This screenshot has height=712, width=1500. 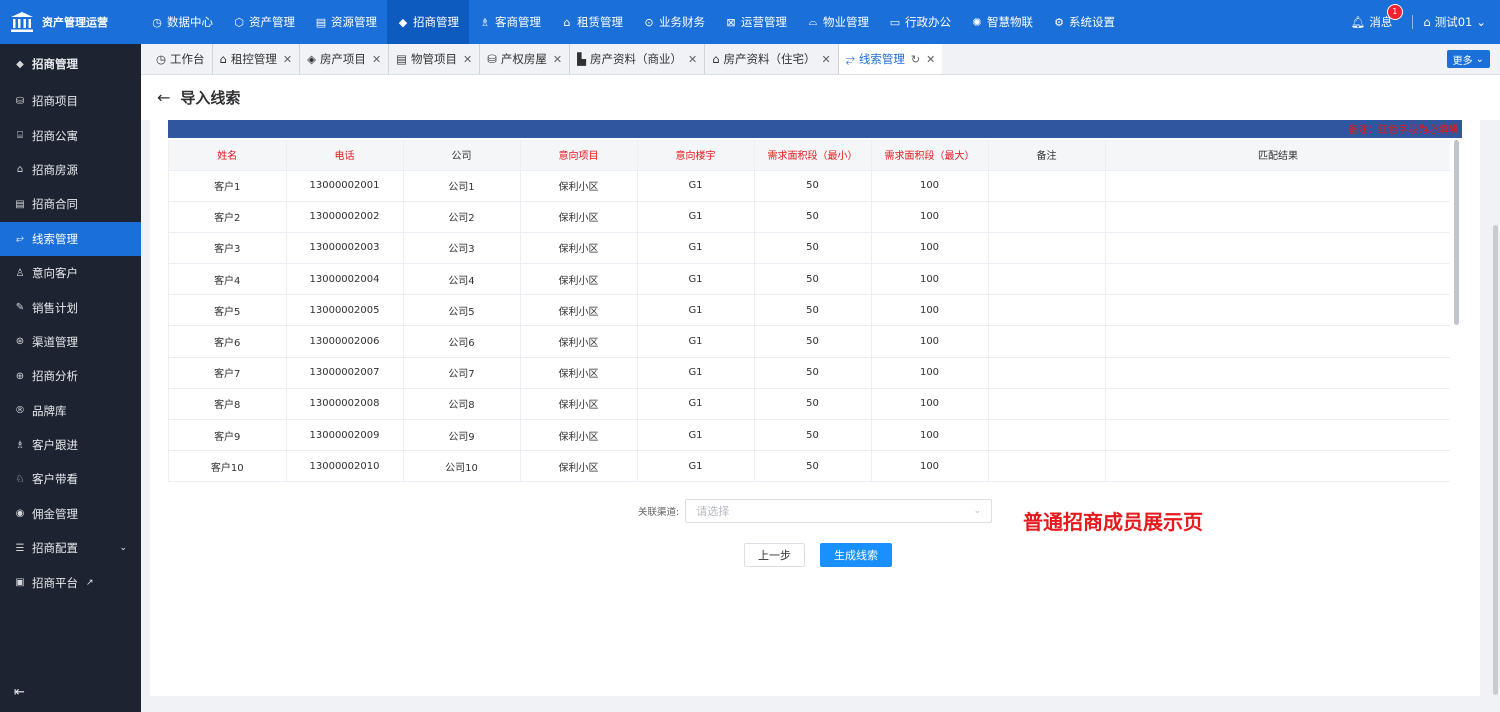 I want to click on divider, so click(x=1413, y=22).